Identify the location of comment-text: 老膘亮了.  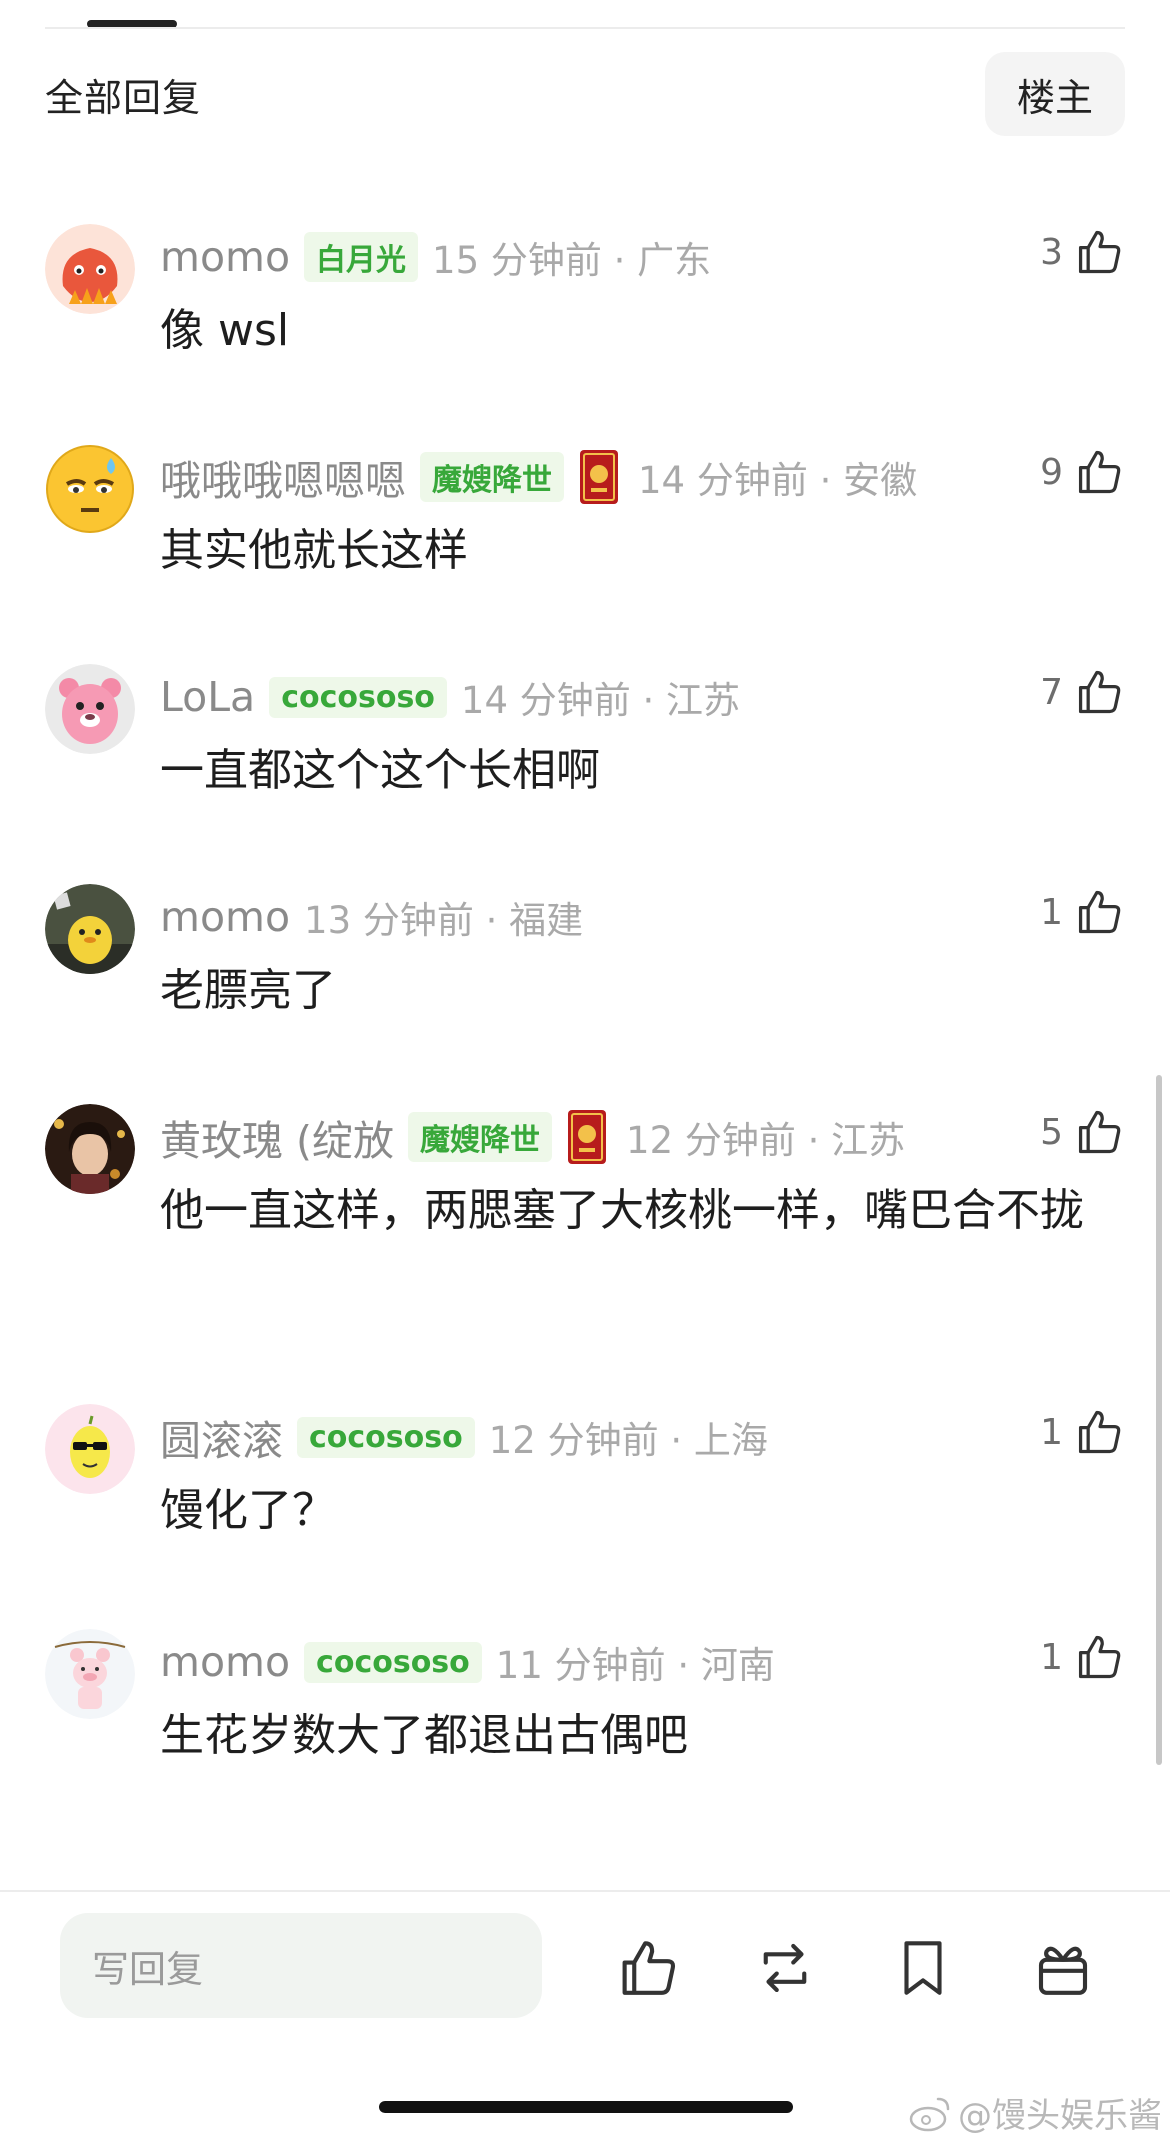
(248, 990).